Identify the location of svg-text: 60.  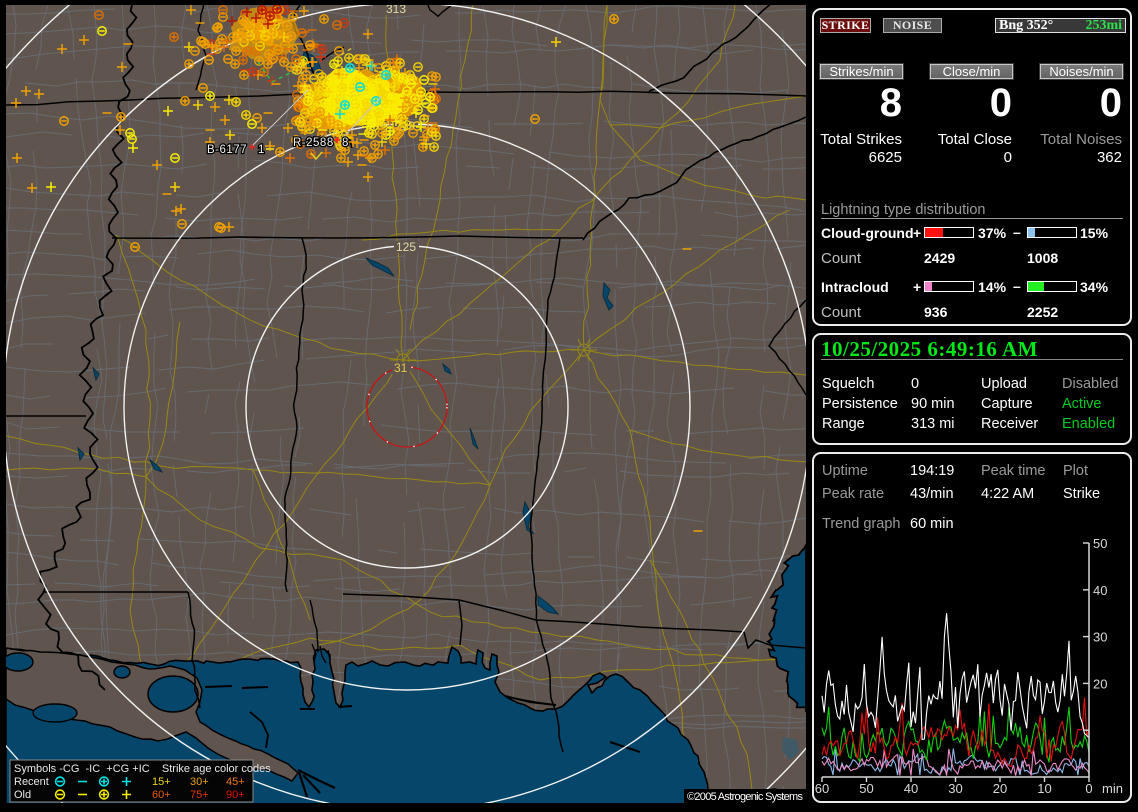
(822, 788).